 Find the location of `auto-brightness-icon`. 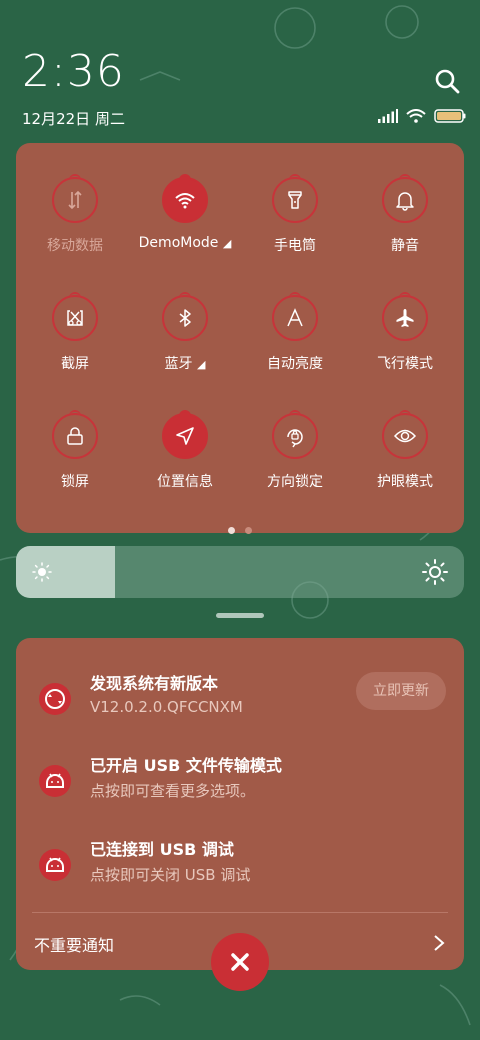

auto-brightness-icon is located at coordinates (295, 316).